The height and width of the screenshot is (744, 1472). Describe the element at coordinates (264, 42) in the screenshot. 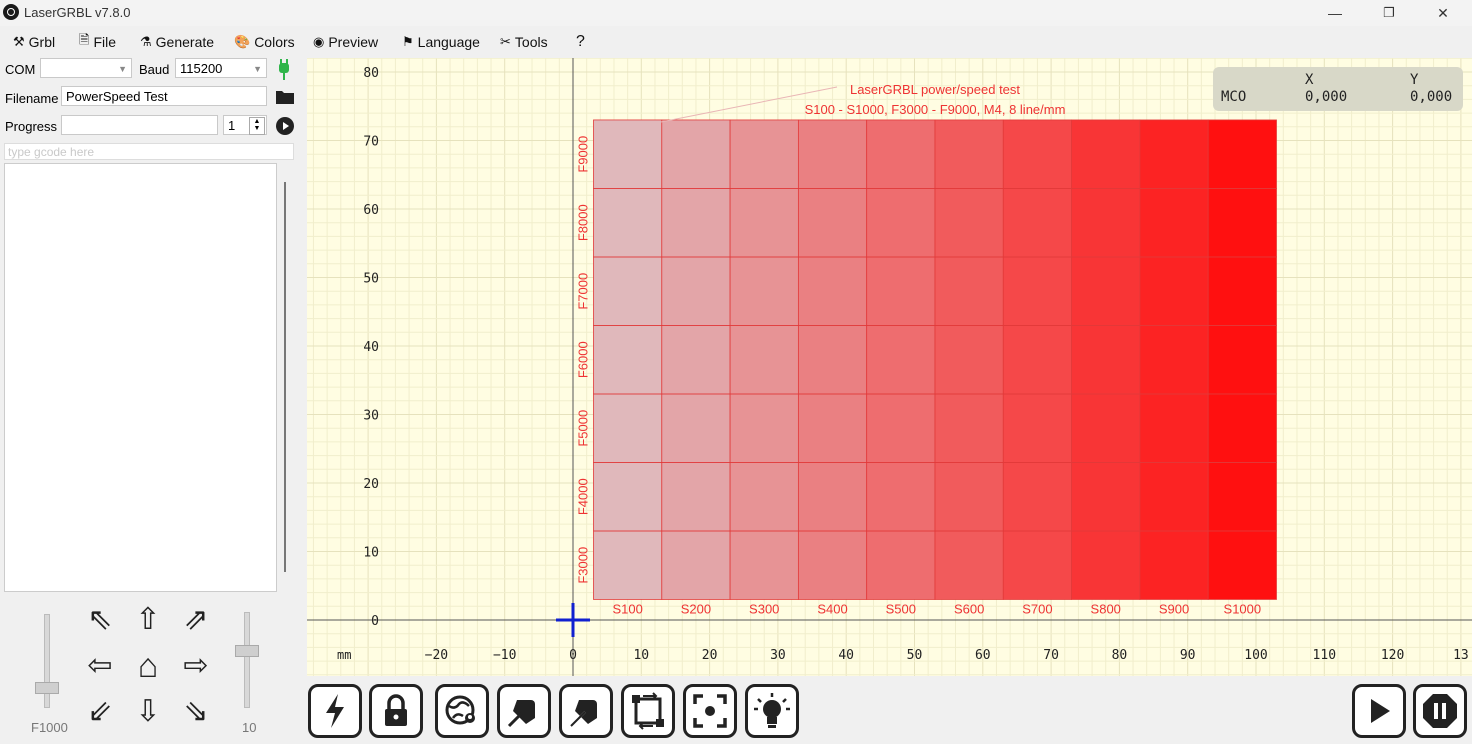

I see `menu-colors: 🎨 Colors` at that location.